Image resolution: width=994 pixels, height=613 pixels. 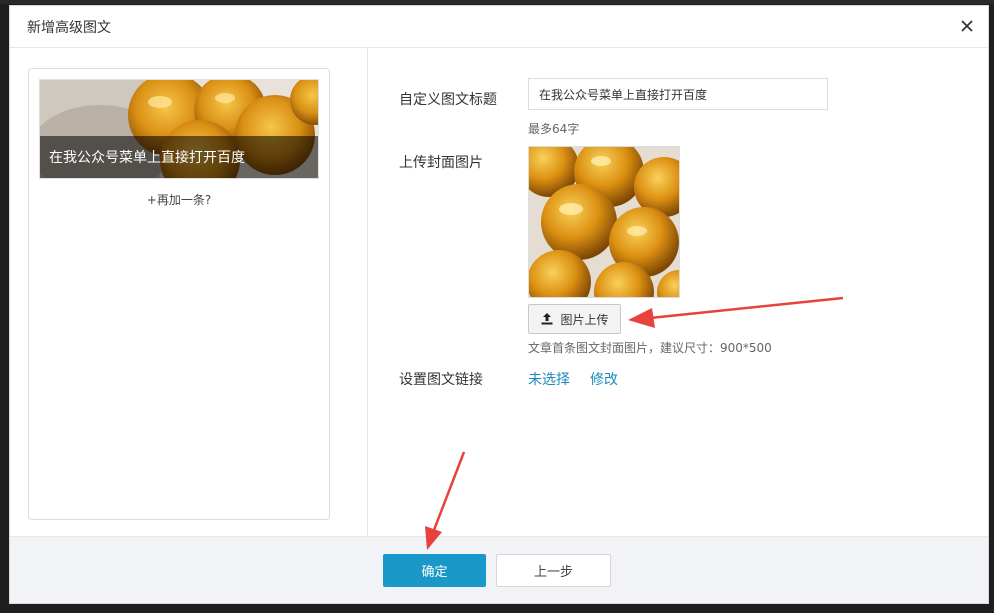 What do you see at coordinates (678, 94) in the screenshot?
I see `title-input` at bounding box center [678, 94].